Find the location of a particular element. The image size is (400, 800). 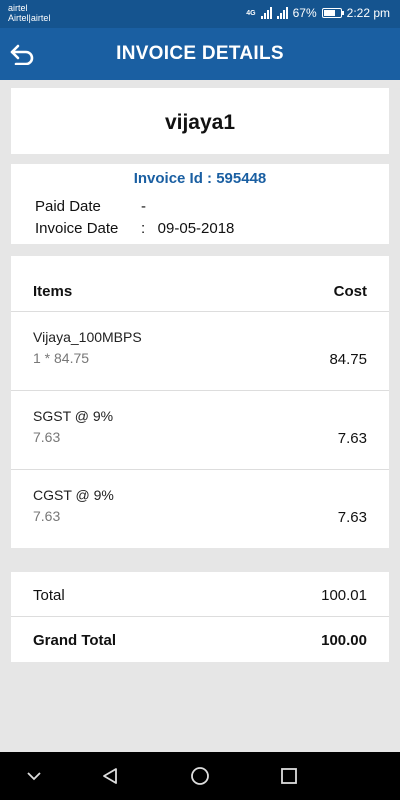

hide-keyboard-button is located at coordinates (34, 776).